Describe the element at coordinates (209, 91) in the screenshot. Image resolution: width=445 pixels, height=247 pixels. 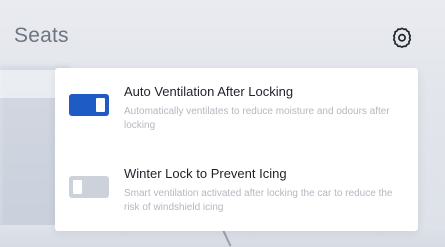
I see `option-title: Auto Ventilation After Locking` at that location.